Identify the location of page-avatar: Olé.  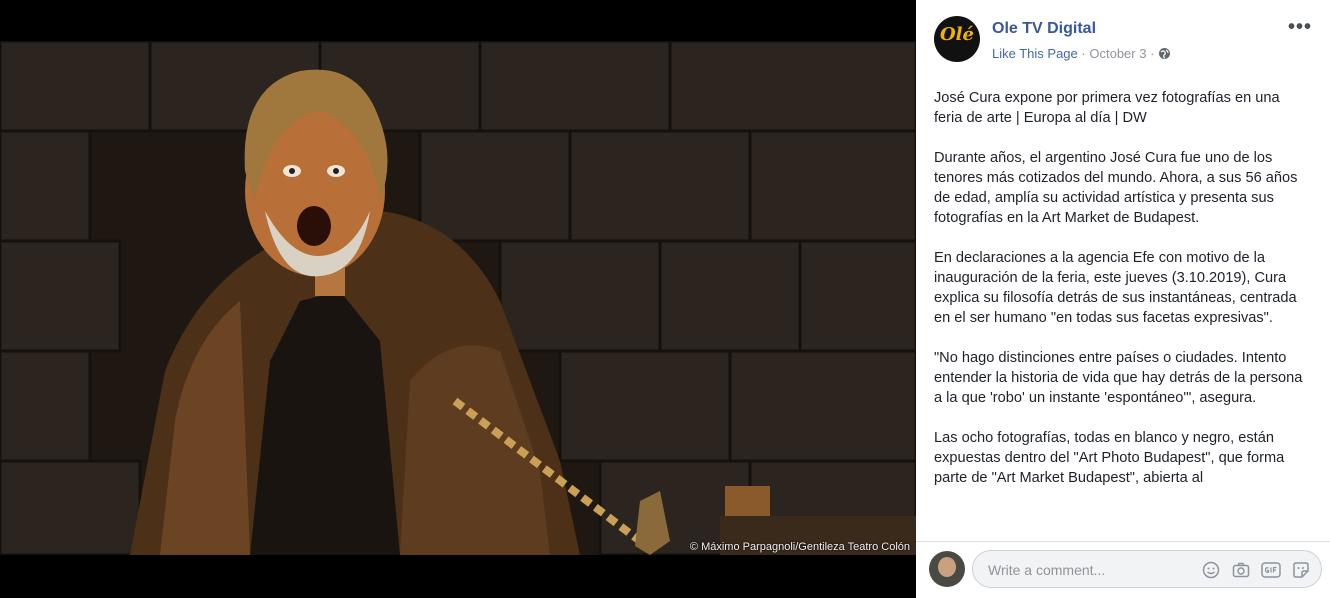
(957, 39).